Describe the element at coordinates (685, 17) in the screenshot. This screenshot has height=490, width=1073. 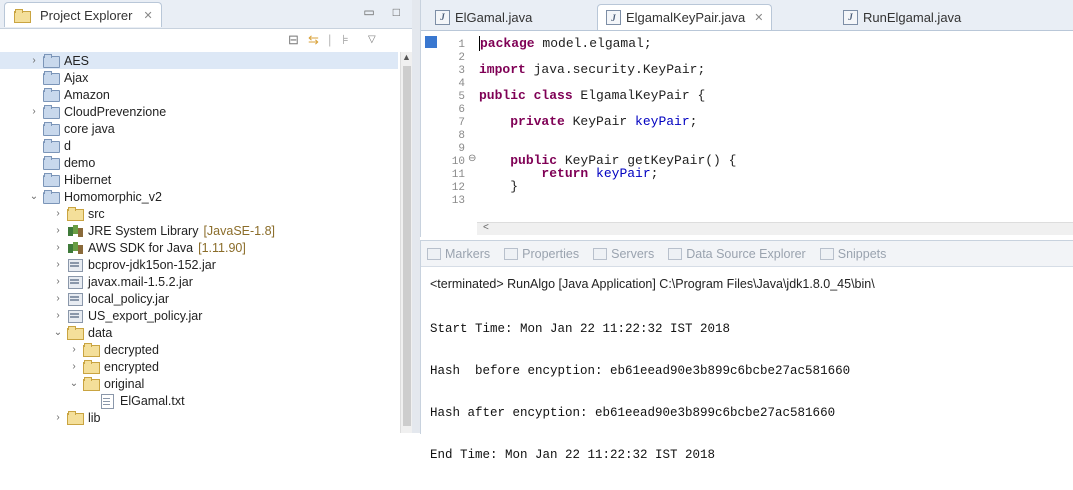
I see `tab-elgamalkeypair-java: J ElgamalKeyPair.java ✕` at that location.